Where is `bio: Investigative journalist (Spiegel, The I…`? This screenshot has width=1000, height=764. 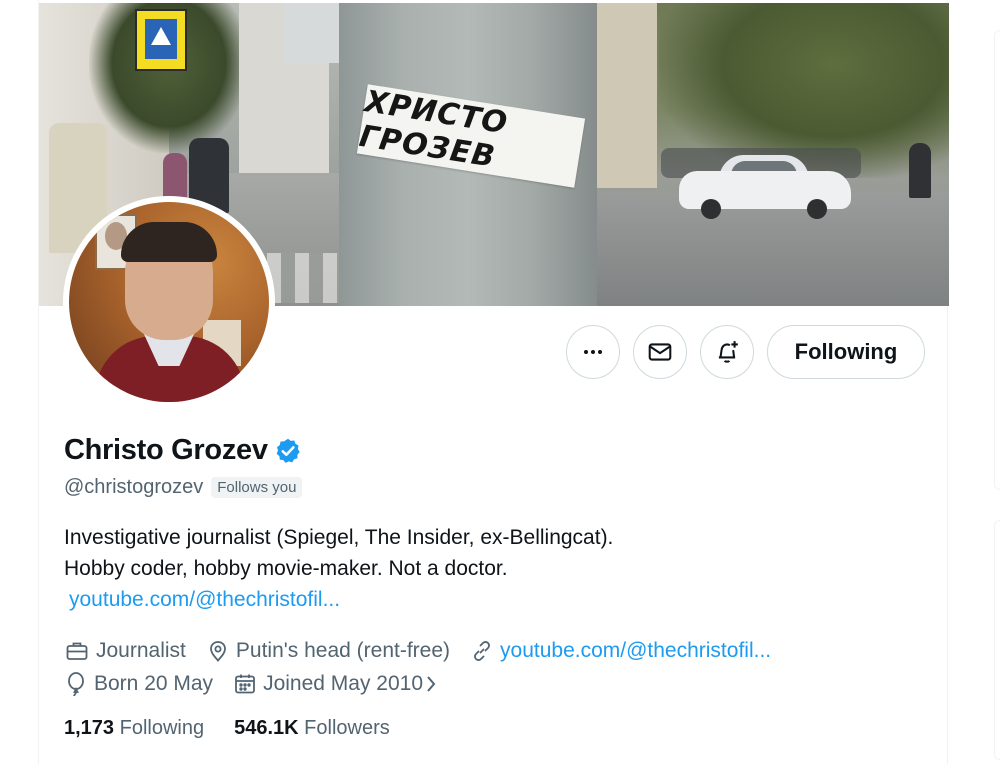
bio: Investigative journalist (Spiegel, The I… is located at coordinates (338, 568).